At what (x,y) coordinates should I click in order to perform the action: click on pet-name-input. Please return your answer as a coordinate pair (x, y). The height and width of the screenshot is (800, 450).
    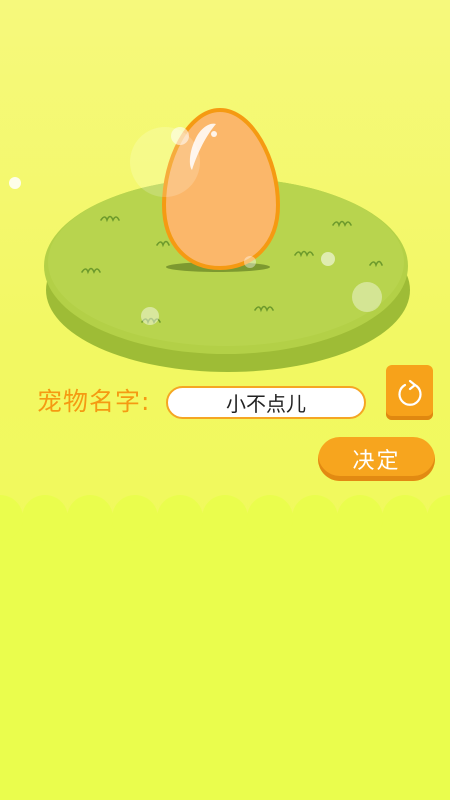
    Looking at the image, I should click on (266, 402).